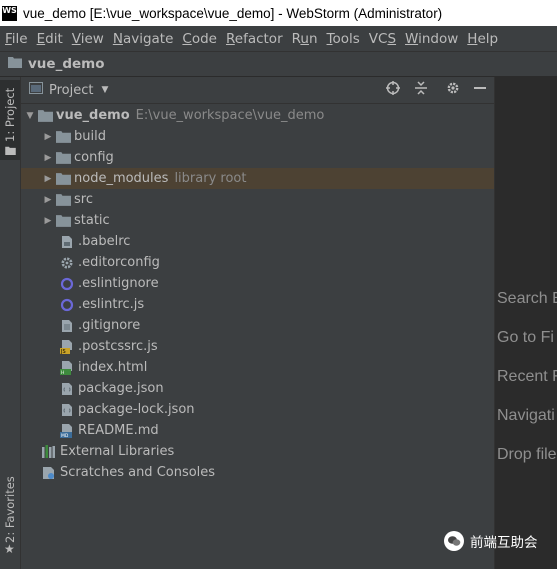  I want to click on tree-file: .babelrc, so click(257, 241).